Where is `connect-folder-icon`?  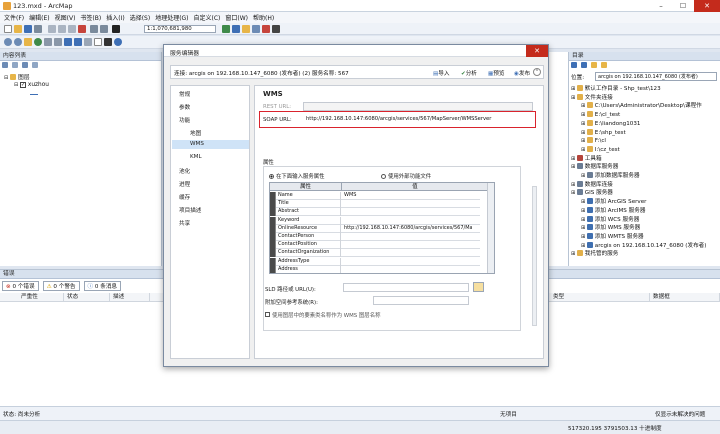
connect-folder-icon is located at coordinates (604, 65).